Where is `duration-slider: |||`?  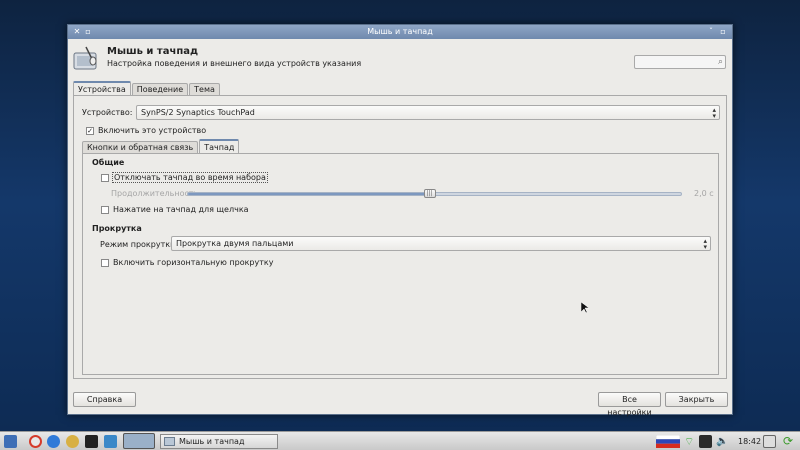 duration-slider: ||| is located at coordinates (434, 193).